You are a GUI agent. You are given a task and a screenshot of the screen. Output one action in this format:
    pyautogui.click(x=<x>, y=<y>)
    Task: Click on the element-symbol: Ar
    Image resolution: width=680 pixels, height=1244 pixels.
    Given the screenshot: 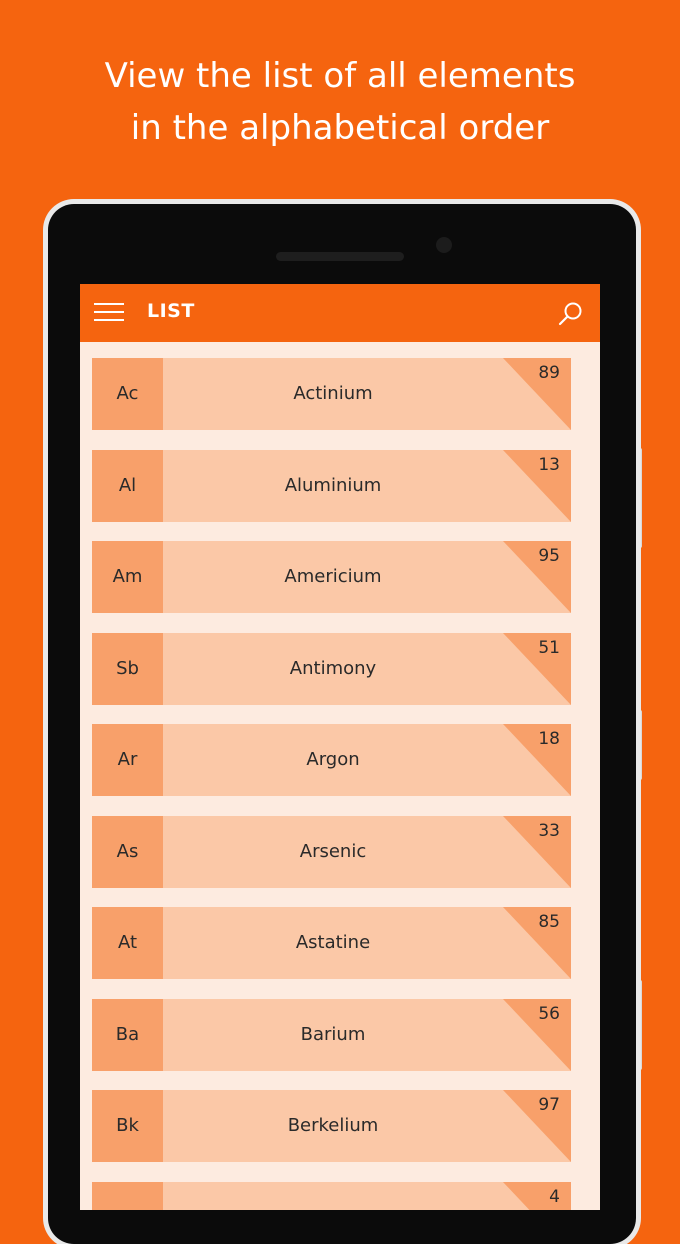 What is the action you would take?
    pyautogui.click(x=127, y=760)
    